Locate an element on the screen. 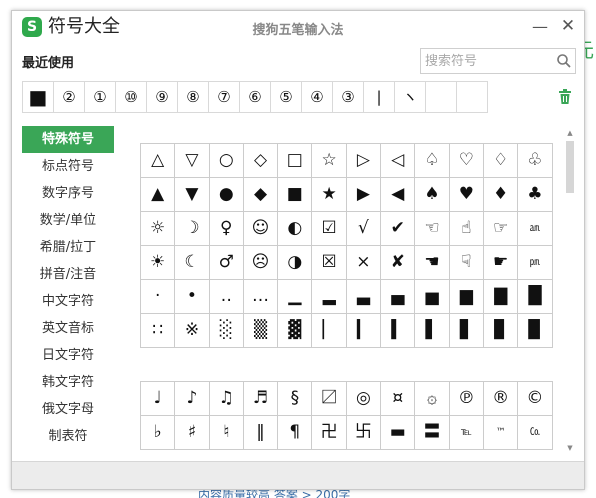  symbol-cell: ♤ is located at coordinates (432, 161).